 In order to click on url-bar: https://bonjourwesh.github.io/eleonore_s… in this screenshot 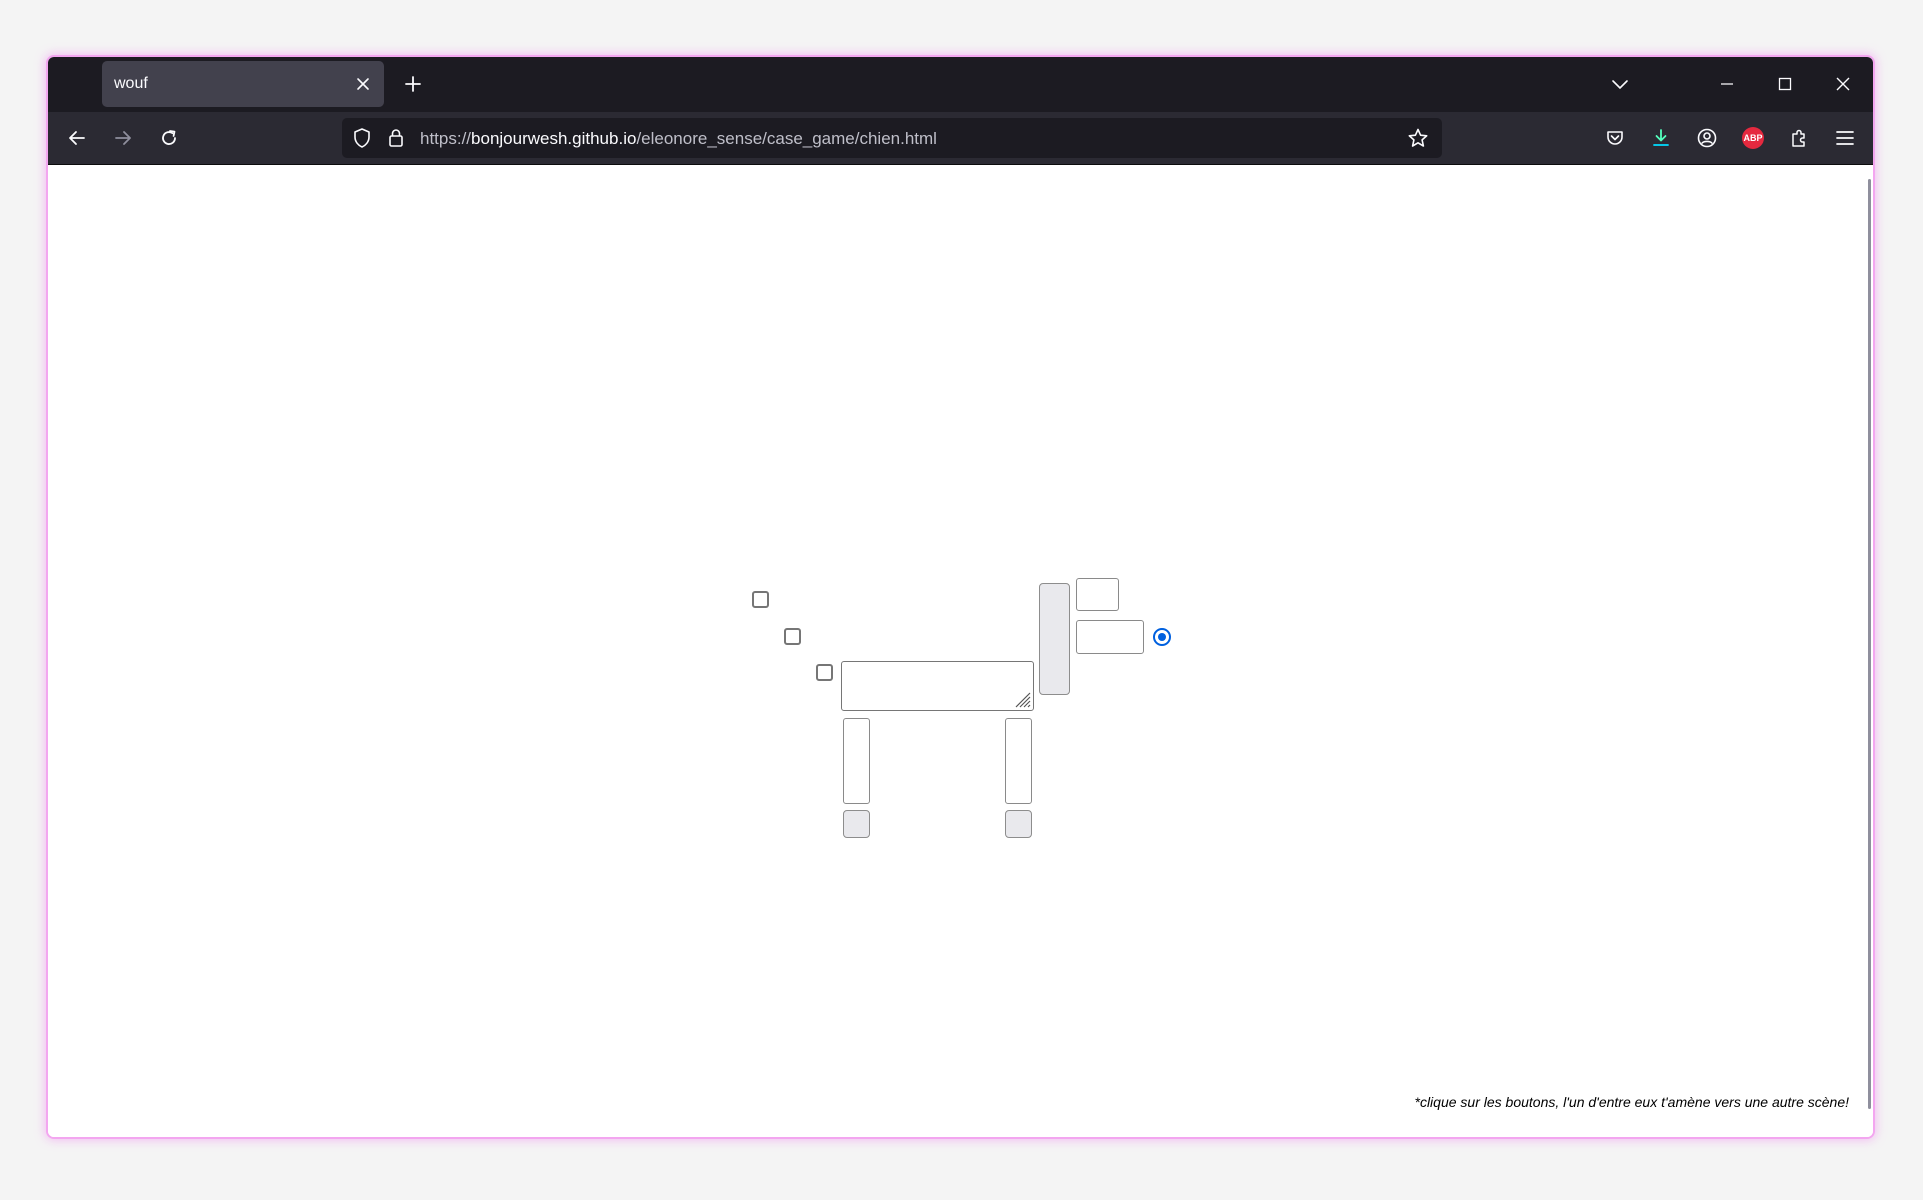, I will do `click(892, 138)`.